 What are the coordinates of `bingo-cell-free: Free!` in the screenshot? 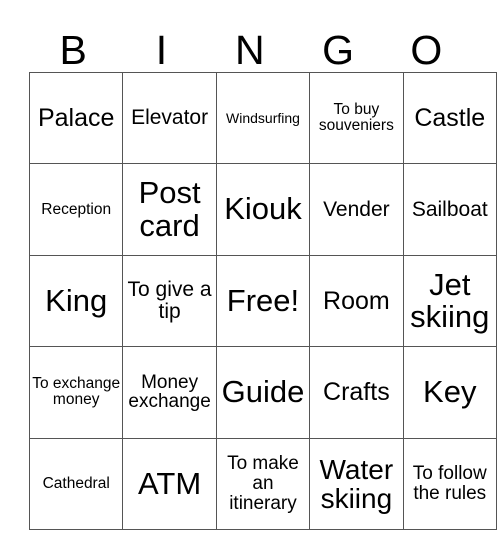 It's located at (263, 301).